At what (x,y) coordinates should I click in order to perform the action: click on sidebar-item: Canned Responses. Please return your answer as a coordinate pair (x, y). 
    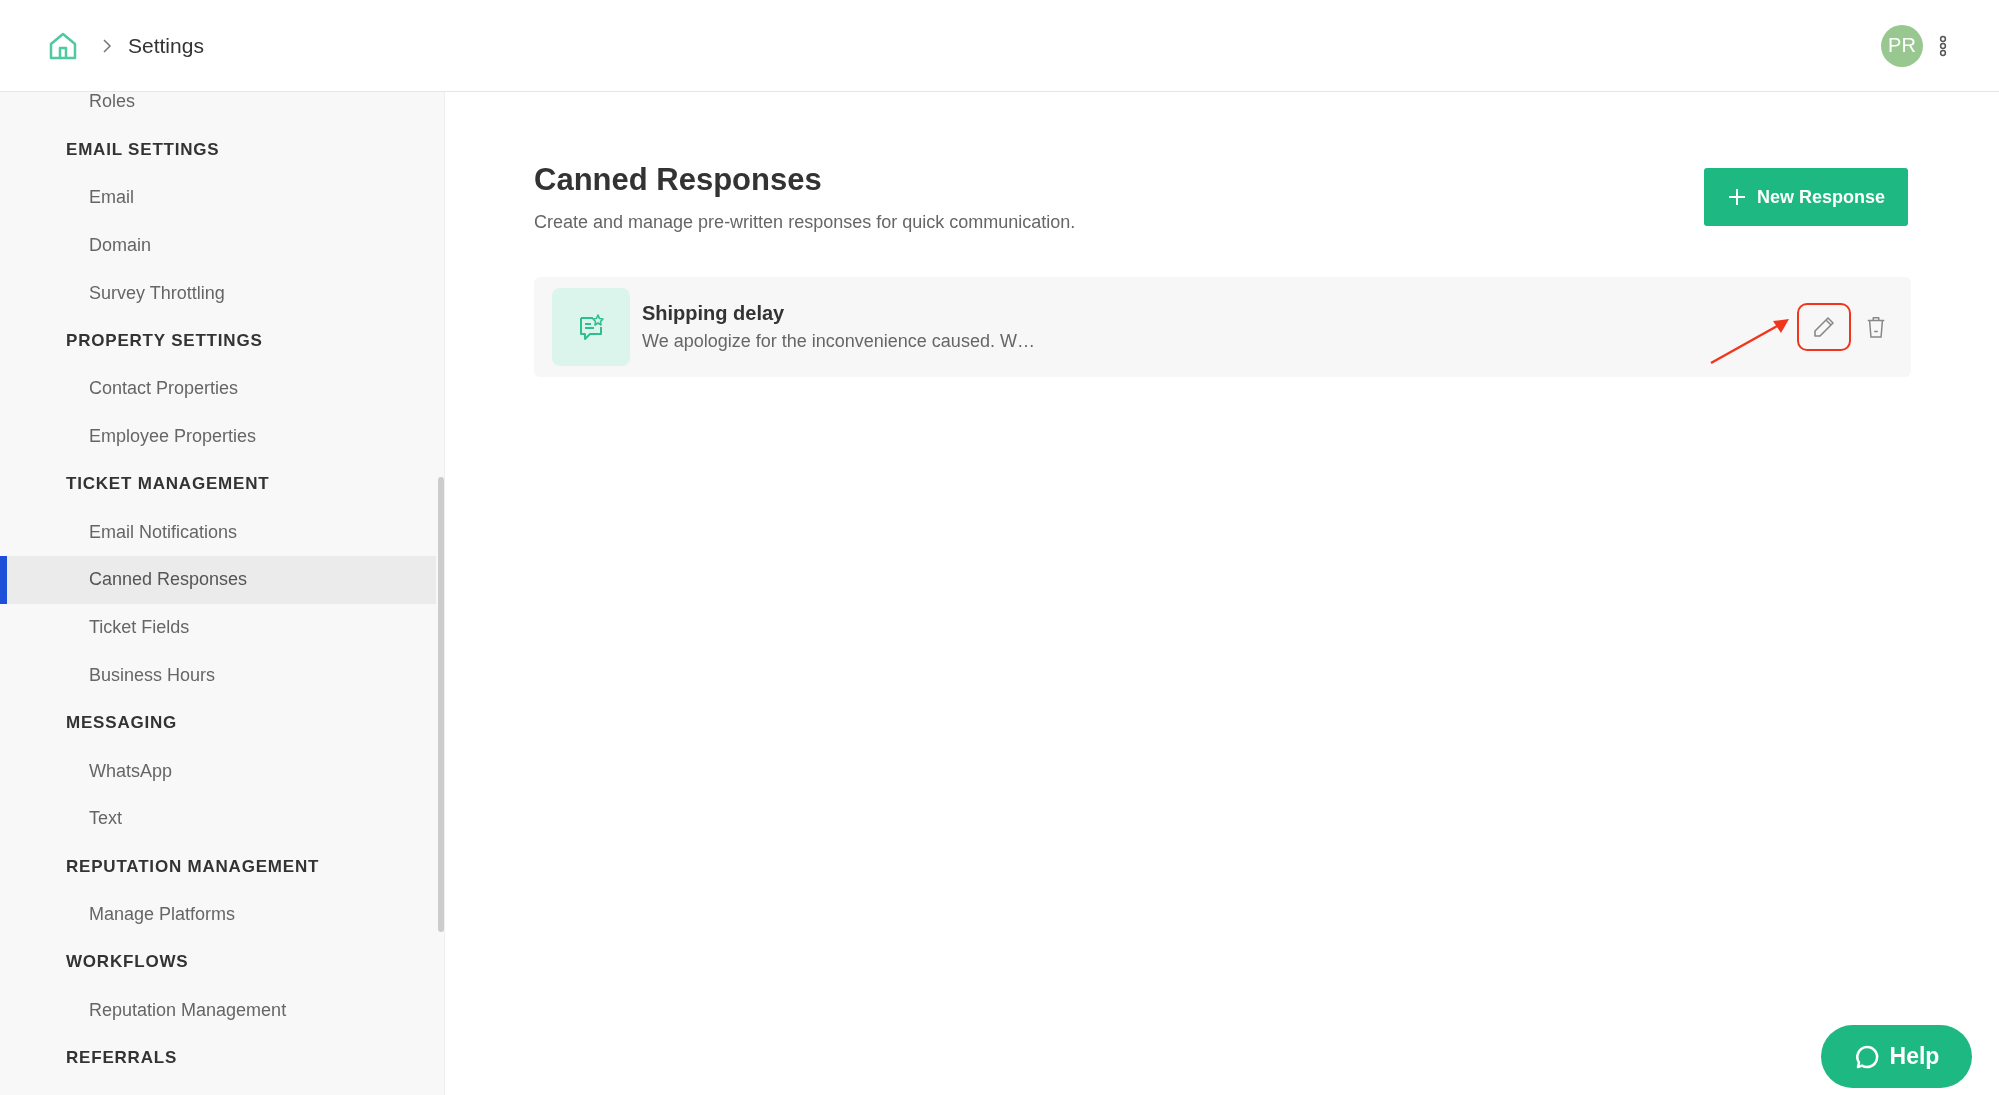
    Looking at the image, I should click on (218, 579).